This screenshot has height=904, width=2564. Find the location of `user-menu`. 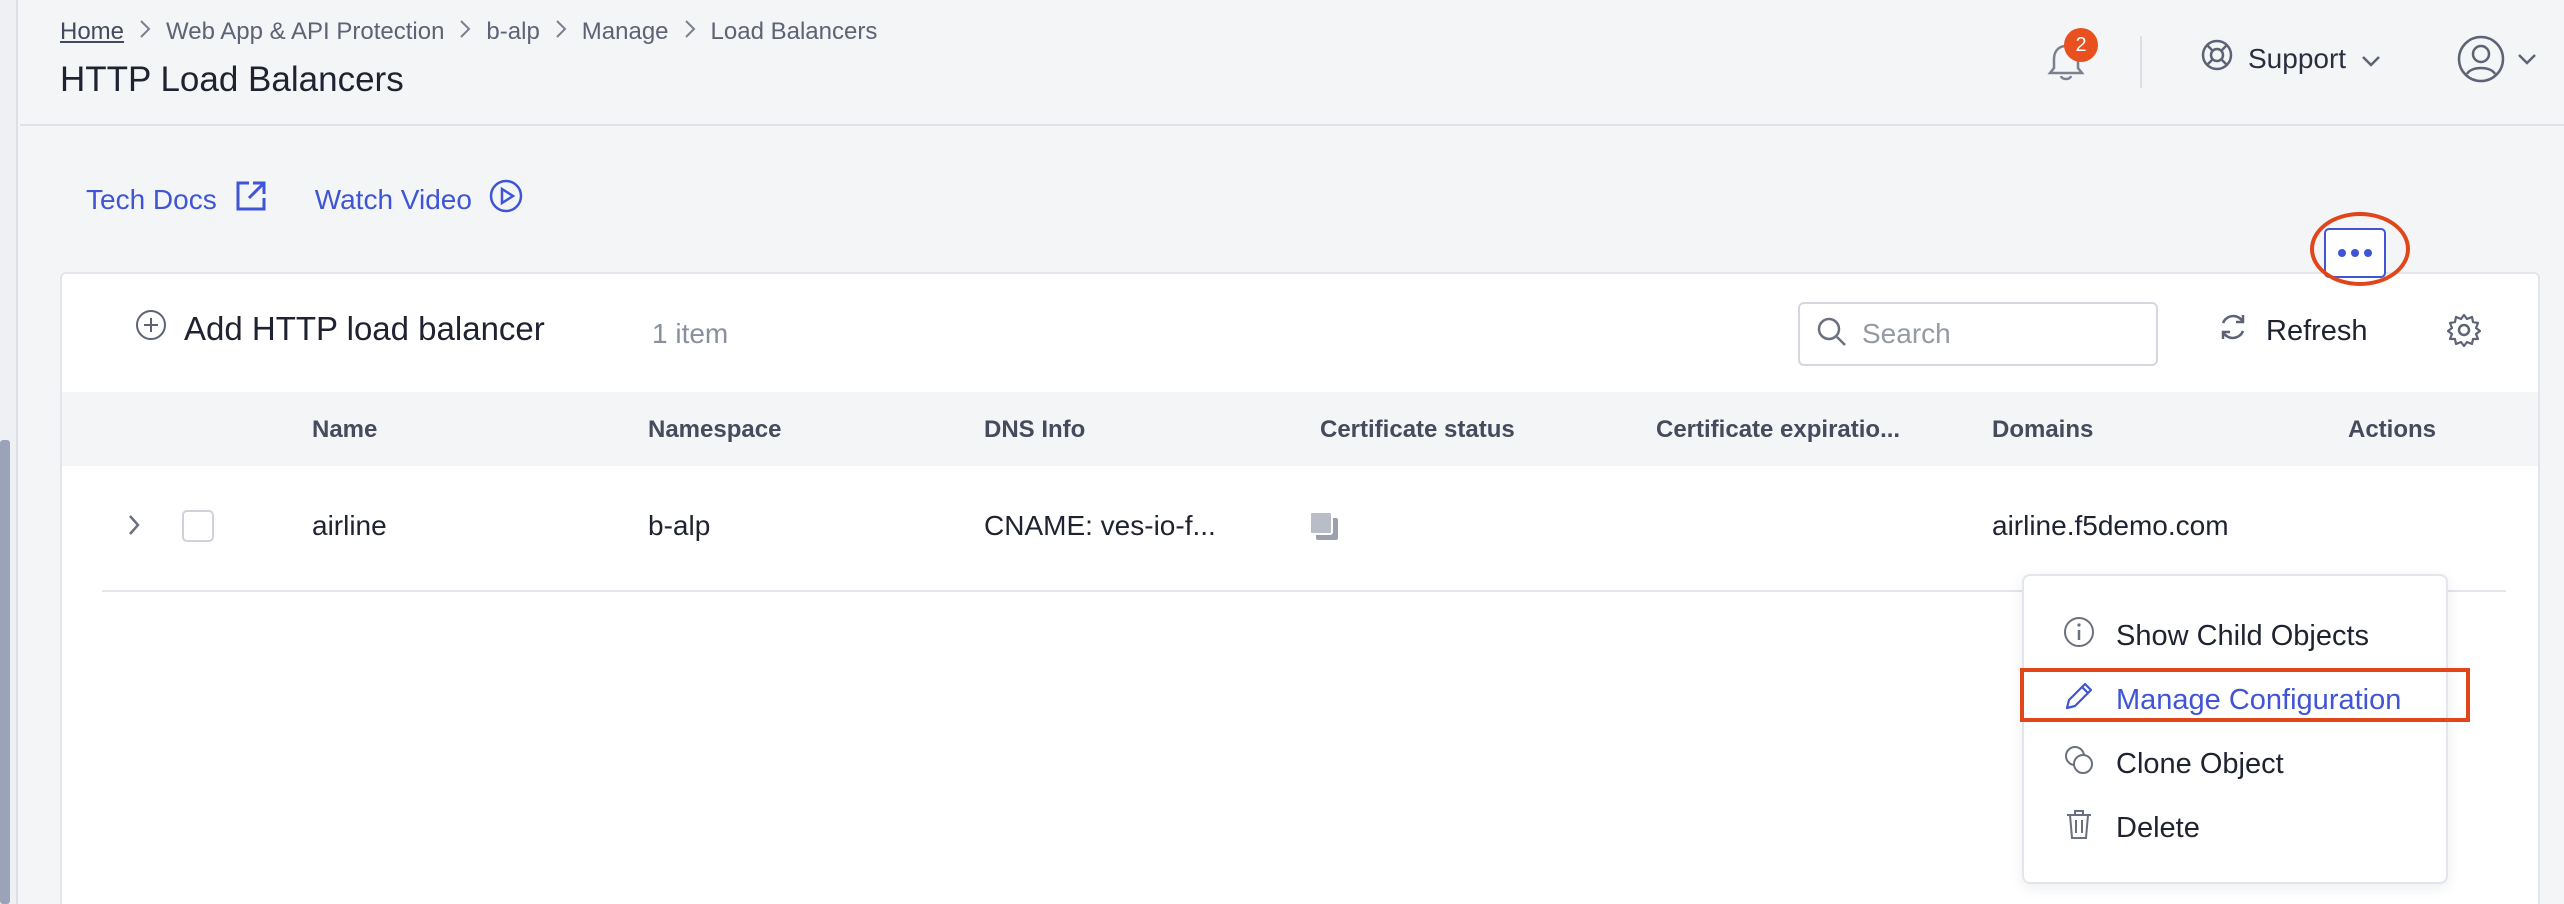

user-menu is located at coordinates (2497, 61).